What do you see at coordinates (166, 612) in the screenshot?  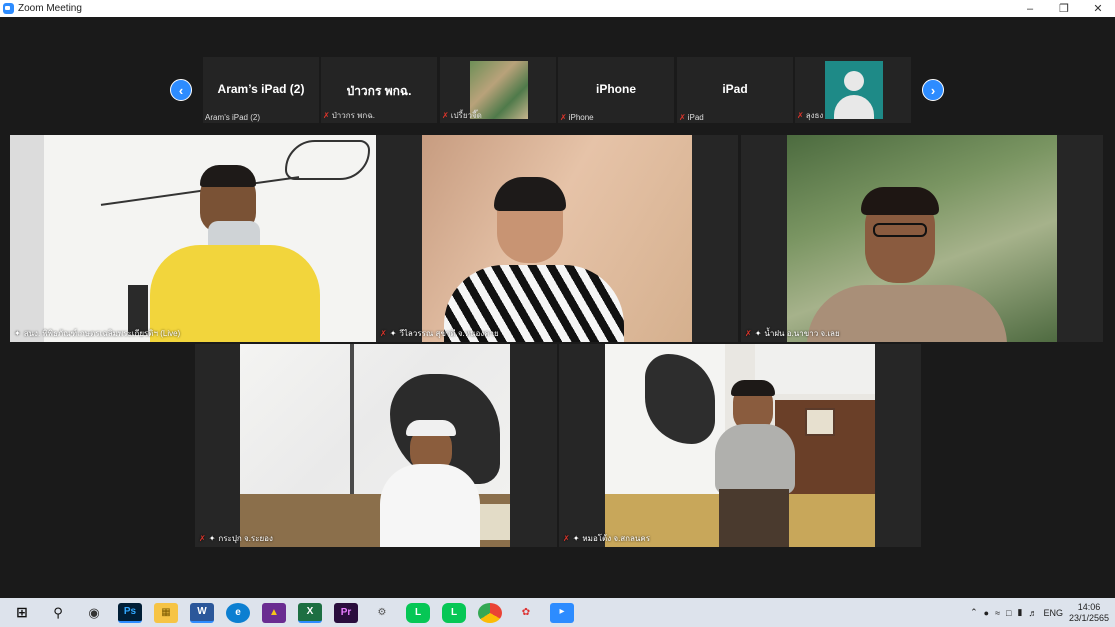 I see `file-explorer-icon: ▦` at bounding box center [166, 612].